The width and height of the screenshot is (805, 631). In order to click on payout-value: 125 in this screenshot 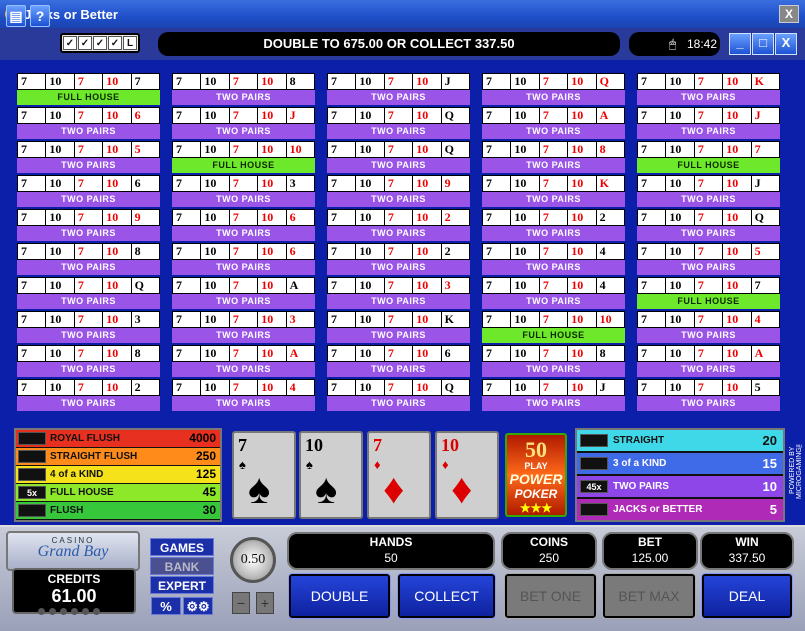, I will do `click(205, 474)`.